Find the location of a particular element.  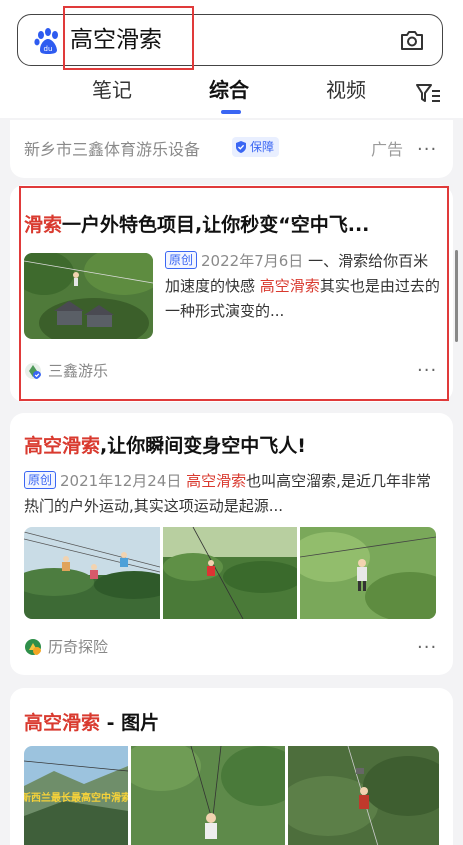

zipline-rider-photo is located at coordinates (368, 573).